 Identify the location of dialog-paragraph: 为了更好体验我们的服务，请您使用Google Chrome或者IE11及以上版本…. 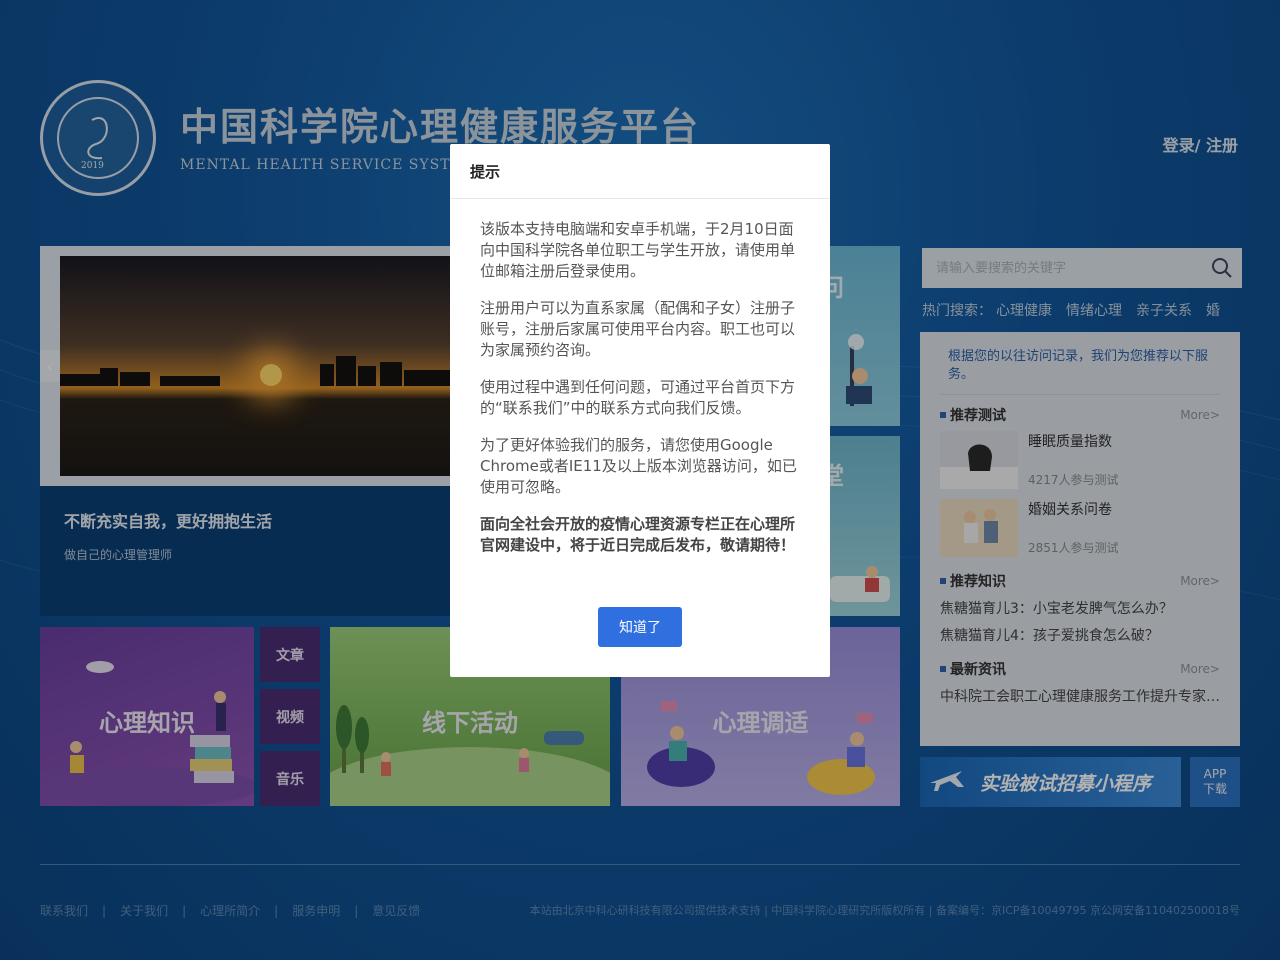
(638, 466).